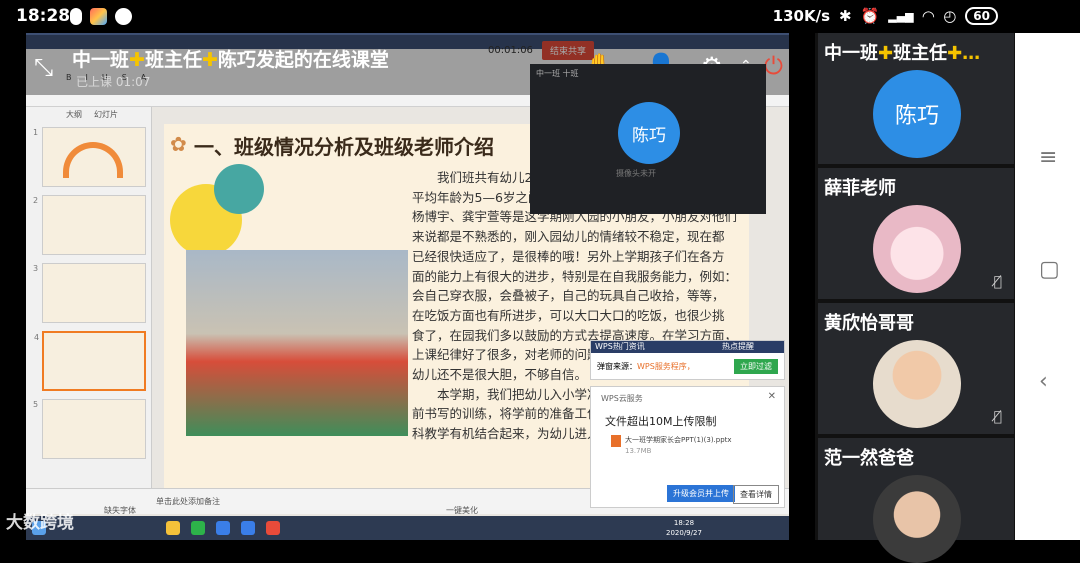  I want to click on wps-news-popup: WPS热门资讯 热点提醒 弹窗来源：WPS服务程序， 立即过滤, so click(687, 360).